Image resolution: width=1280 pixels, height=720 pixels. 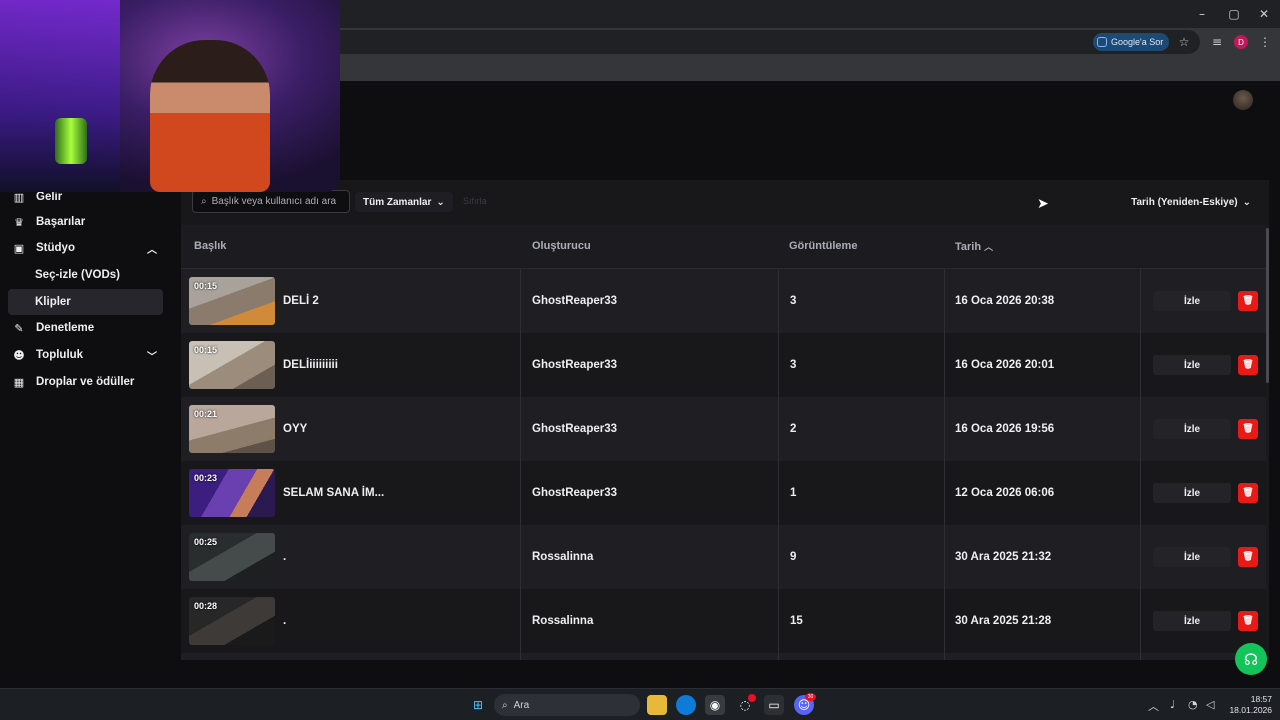 What do you see at coordinates (85, 355) in the screenshot?
I see `sidebar-item-topluluk: ☻ Topluluk ﹀` at bounding box center [85, 355].